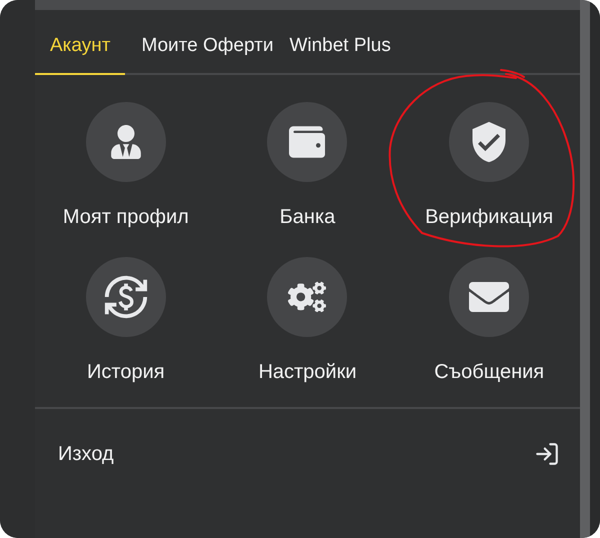 The height and width of the screenshot is (538, 600). I want to click on wallet-icon, so click(307, 142).